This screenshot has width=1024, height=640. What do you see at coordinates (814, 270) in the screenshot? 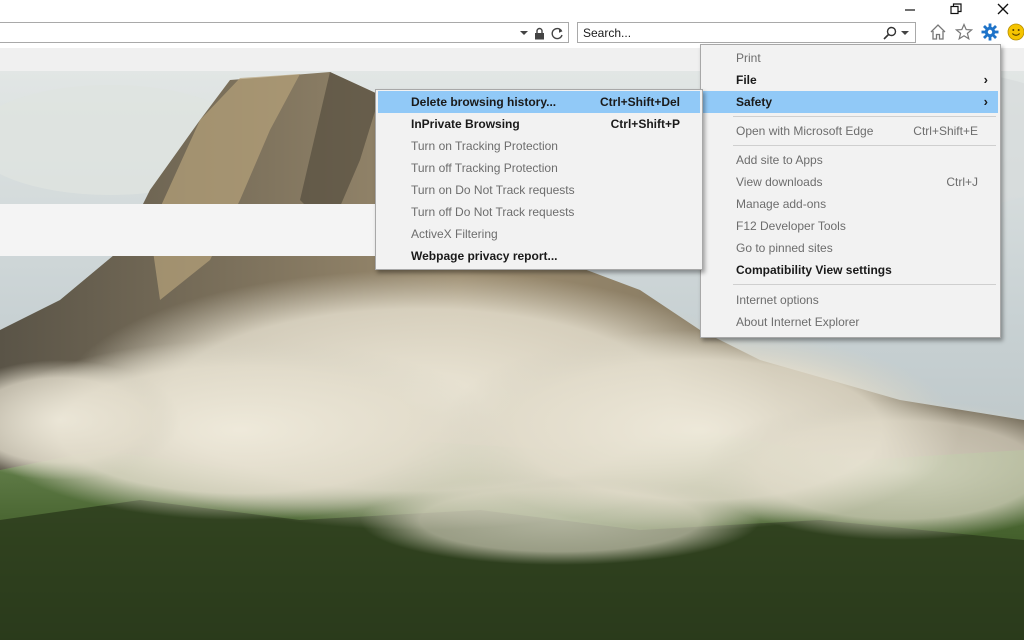
I see `menu-item-label: Compatibility View settings` at bounding box center [814, 270].